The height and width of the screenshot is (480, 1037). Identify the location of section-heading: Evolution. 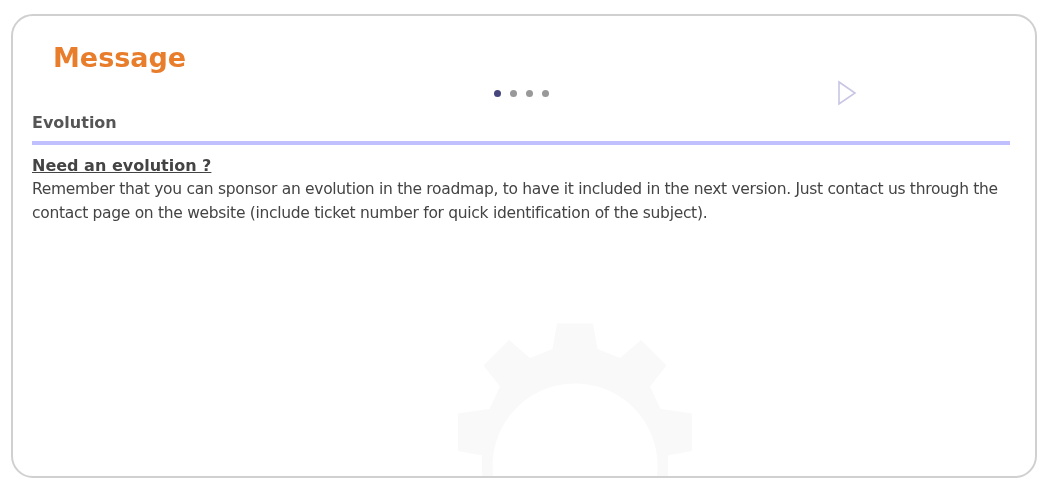
(75, 123).